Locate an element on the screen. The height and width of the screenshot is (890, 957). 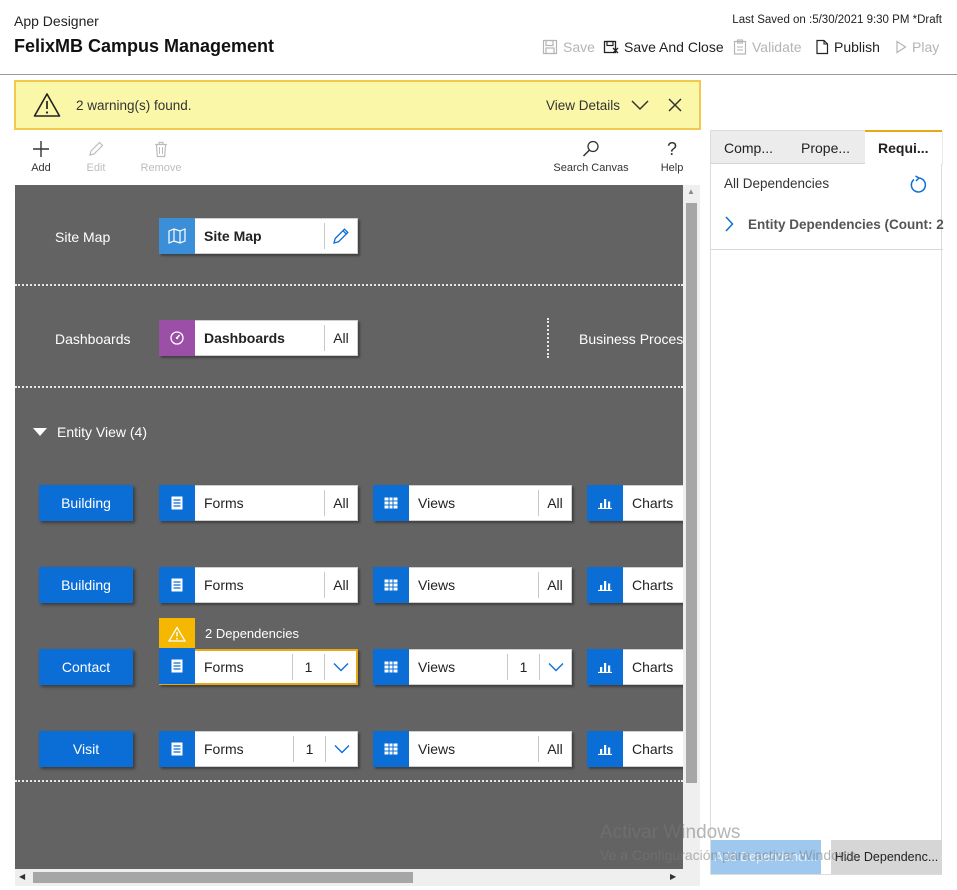
refresh-icon is located at coordinates (919, 185).